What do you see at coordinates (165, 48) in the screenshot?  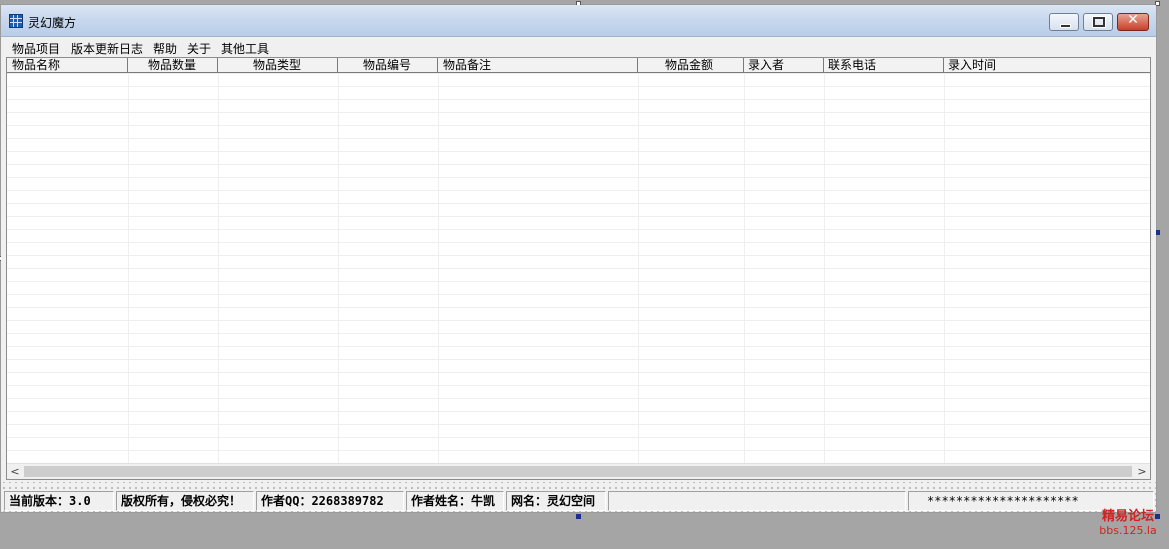 I see `menu-item-help: 帮助` at bounding box center [165, 48].